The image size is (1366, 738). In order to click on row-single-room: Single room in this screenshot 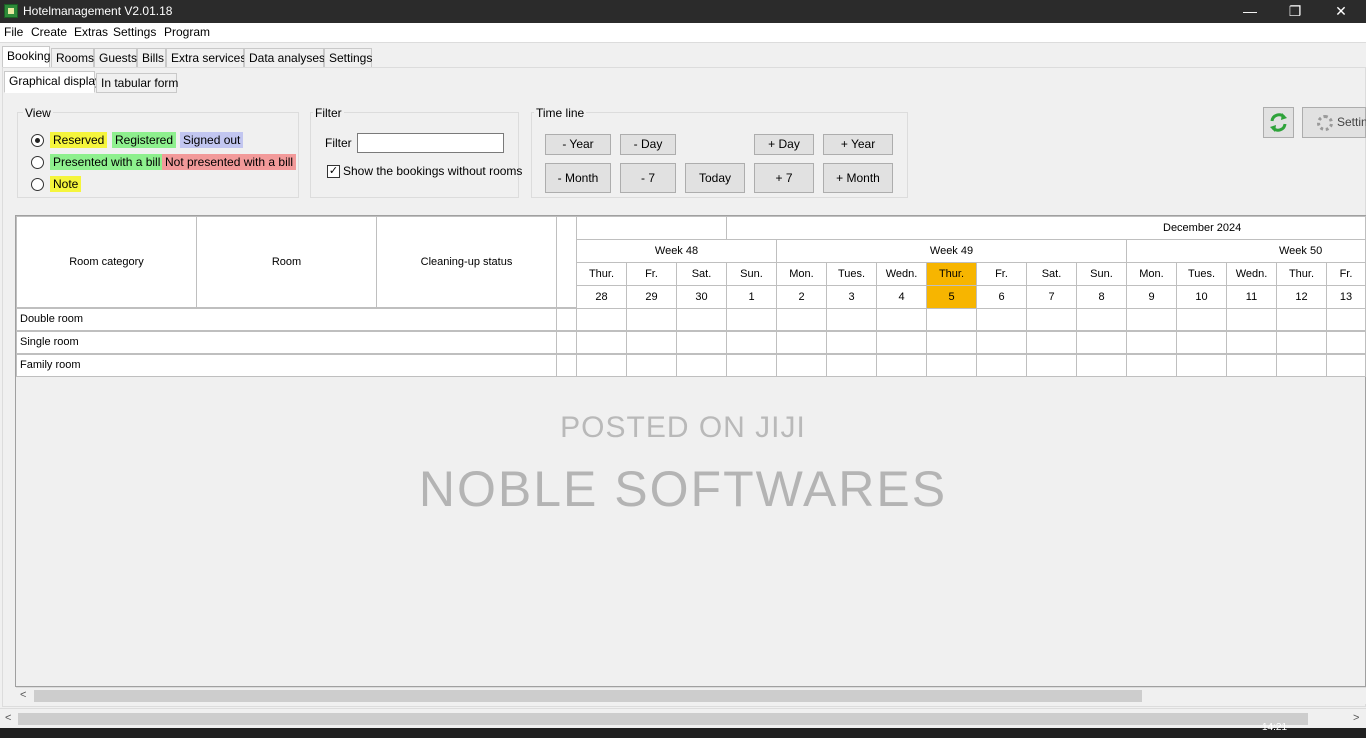, I will do `click(286, 342)`.